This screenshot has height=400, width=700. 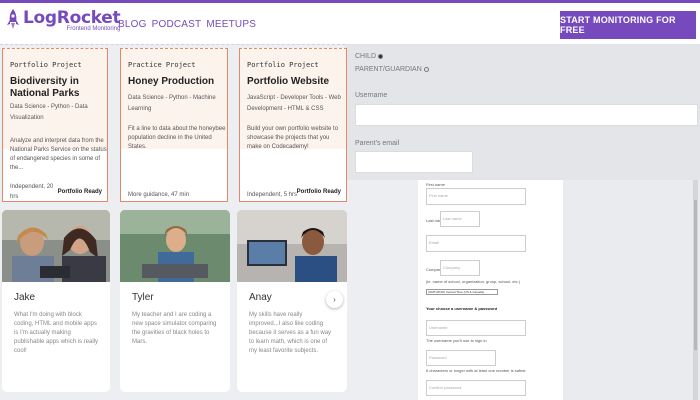 What do you see at coordinates (159, 195) in the screenshot?
I see `project-time: More guidance, 47 min` at bounding box center [159, 195].